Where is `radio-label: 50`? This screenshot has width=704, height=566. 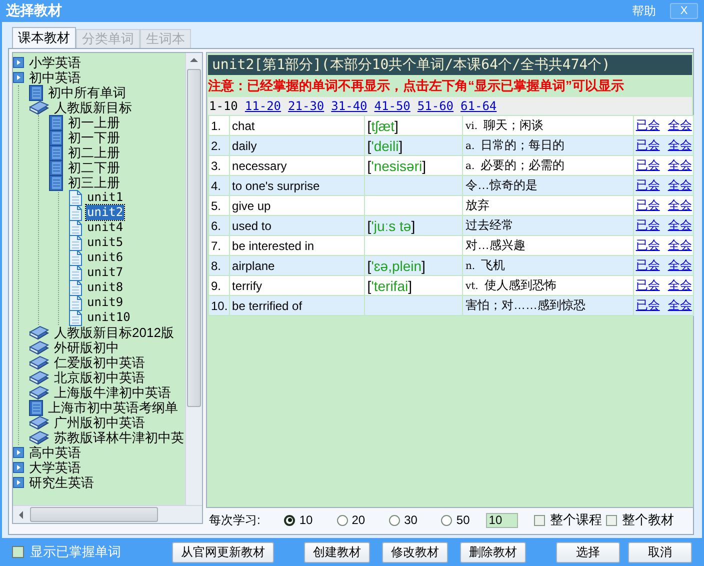
radio-label: 50 is located at coordinates (463, 520).